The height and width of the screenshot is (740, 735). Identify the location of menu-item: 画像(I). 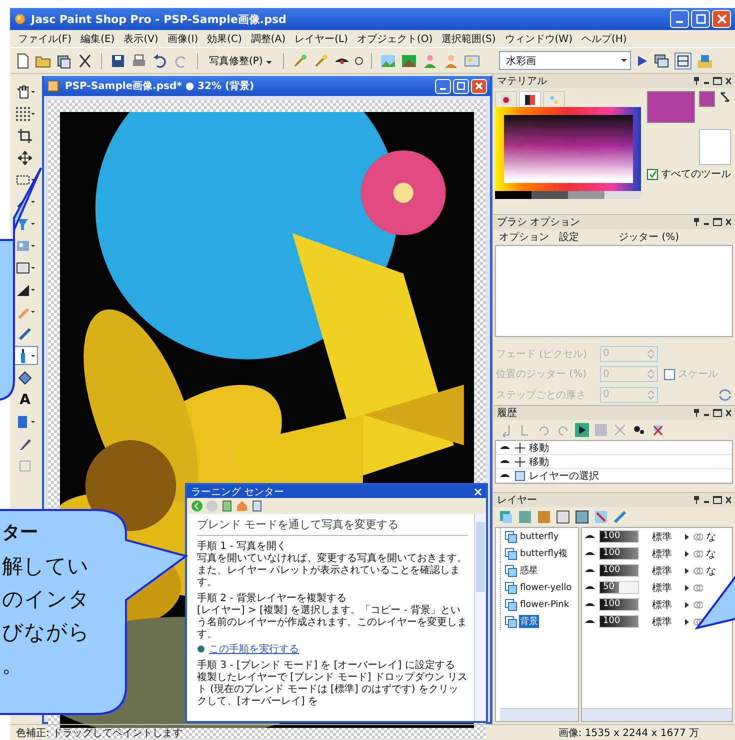
(182, 39).